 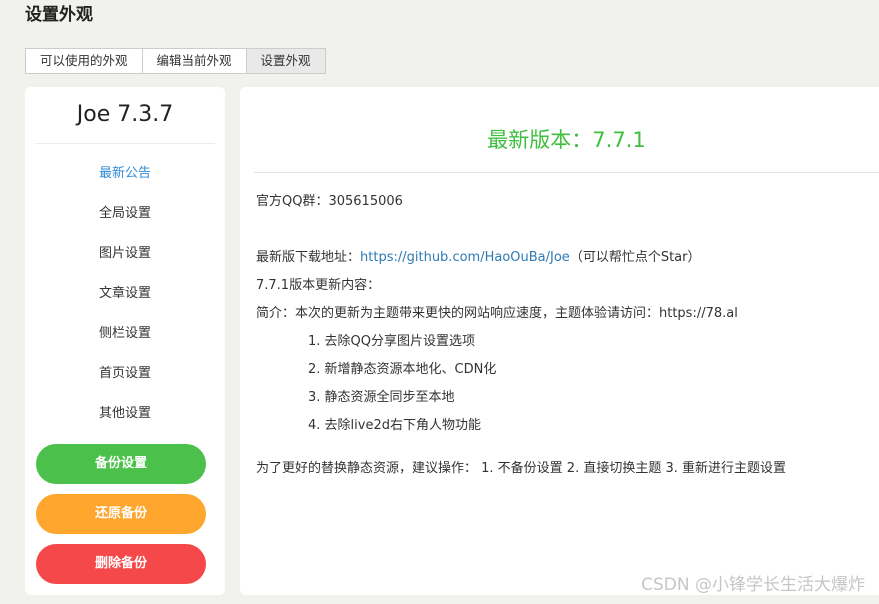 What do you see at coordinates (318, 285) in the screenshot?
I see `update-title: 7.7.1版本更新内容：` at bounding box center [318, 285].